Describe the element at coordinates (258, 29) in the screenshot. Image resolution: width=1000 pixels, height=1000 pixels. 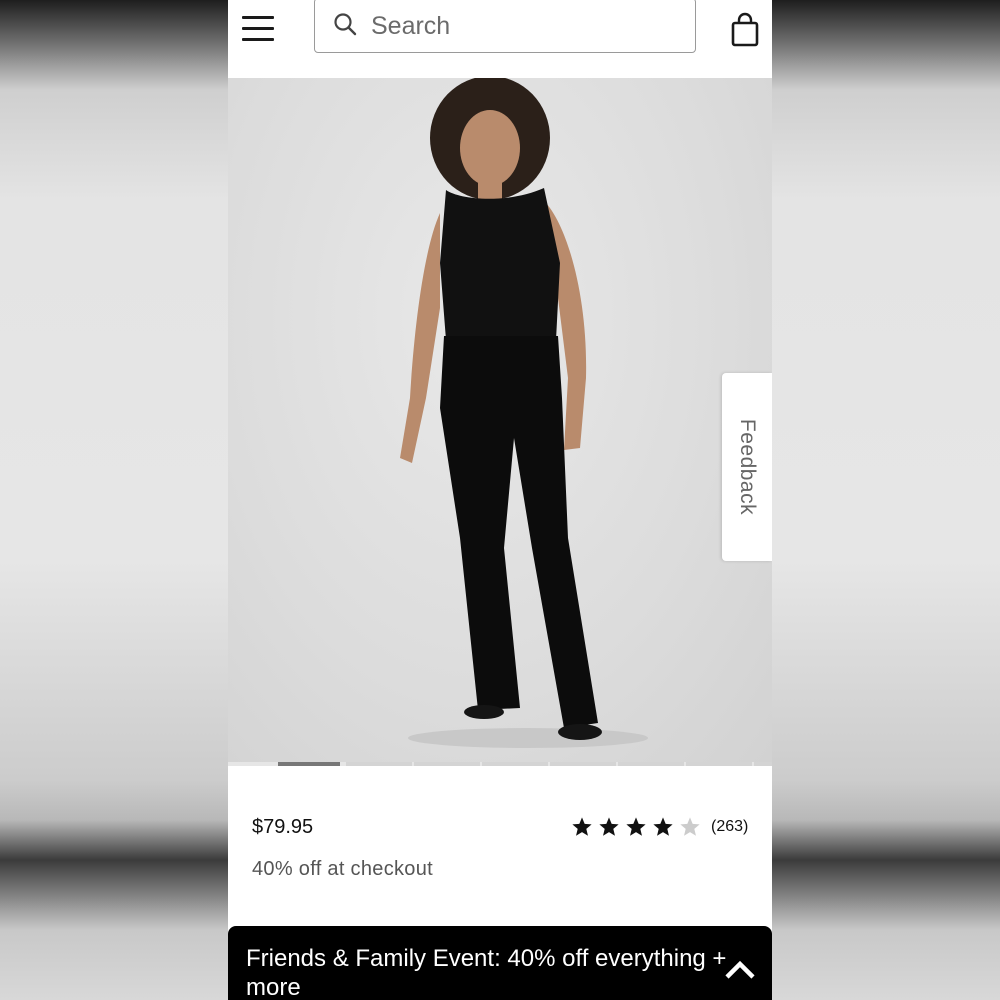
I see `hamburger-menu-icon` at that location.